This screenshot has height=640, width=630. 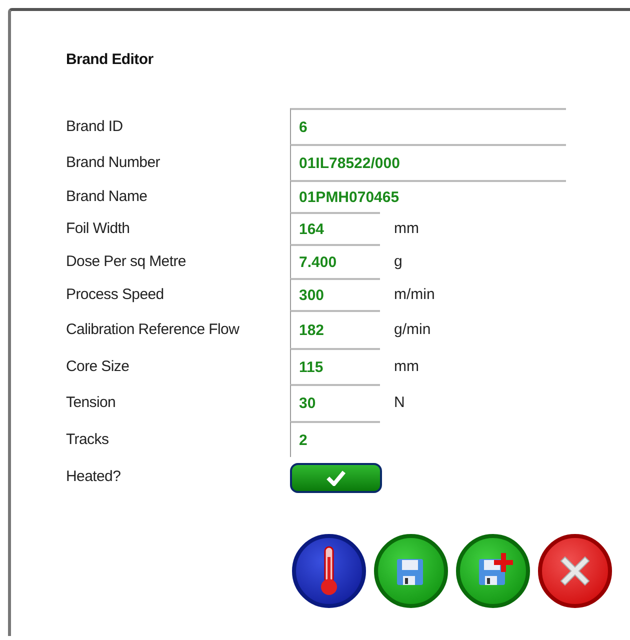 What do you see at coordinates (397, 262) in the screenshot?
I see `unit-label: g` at bounding box center [397, 262].